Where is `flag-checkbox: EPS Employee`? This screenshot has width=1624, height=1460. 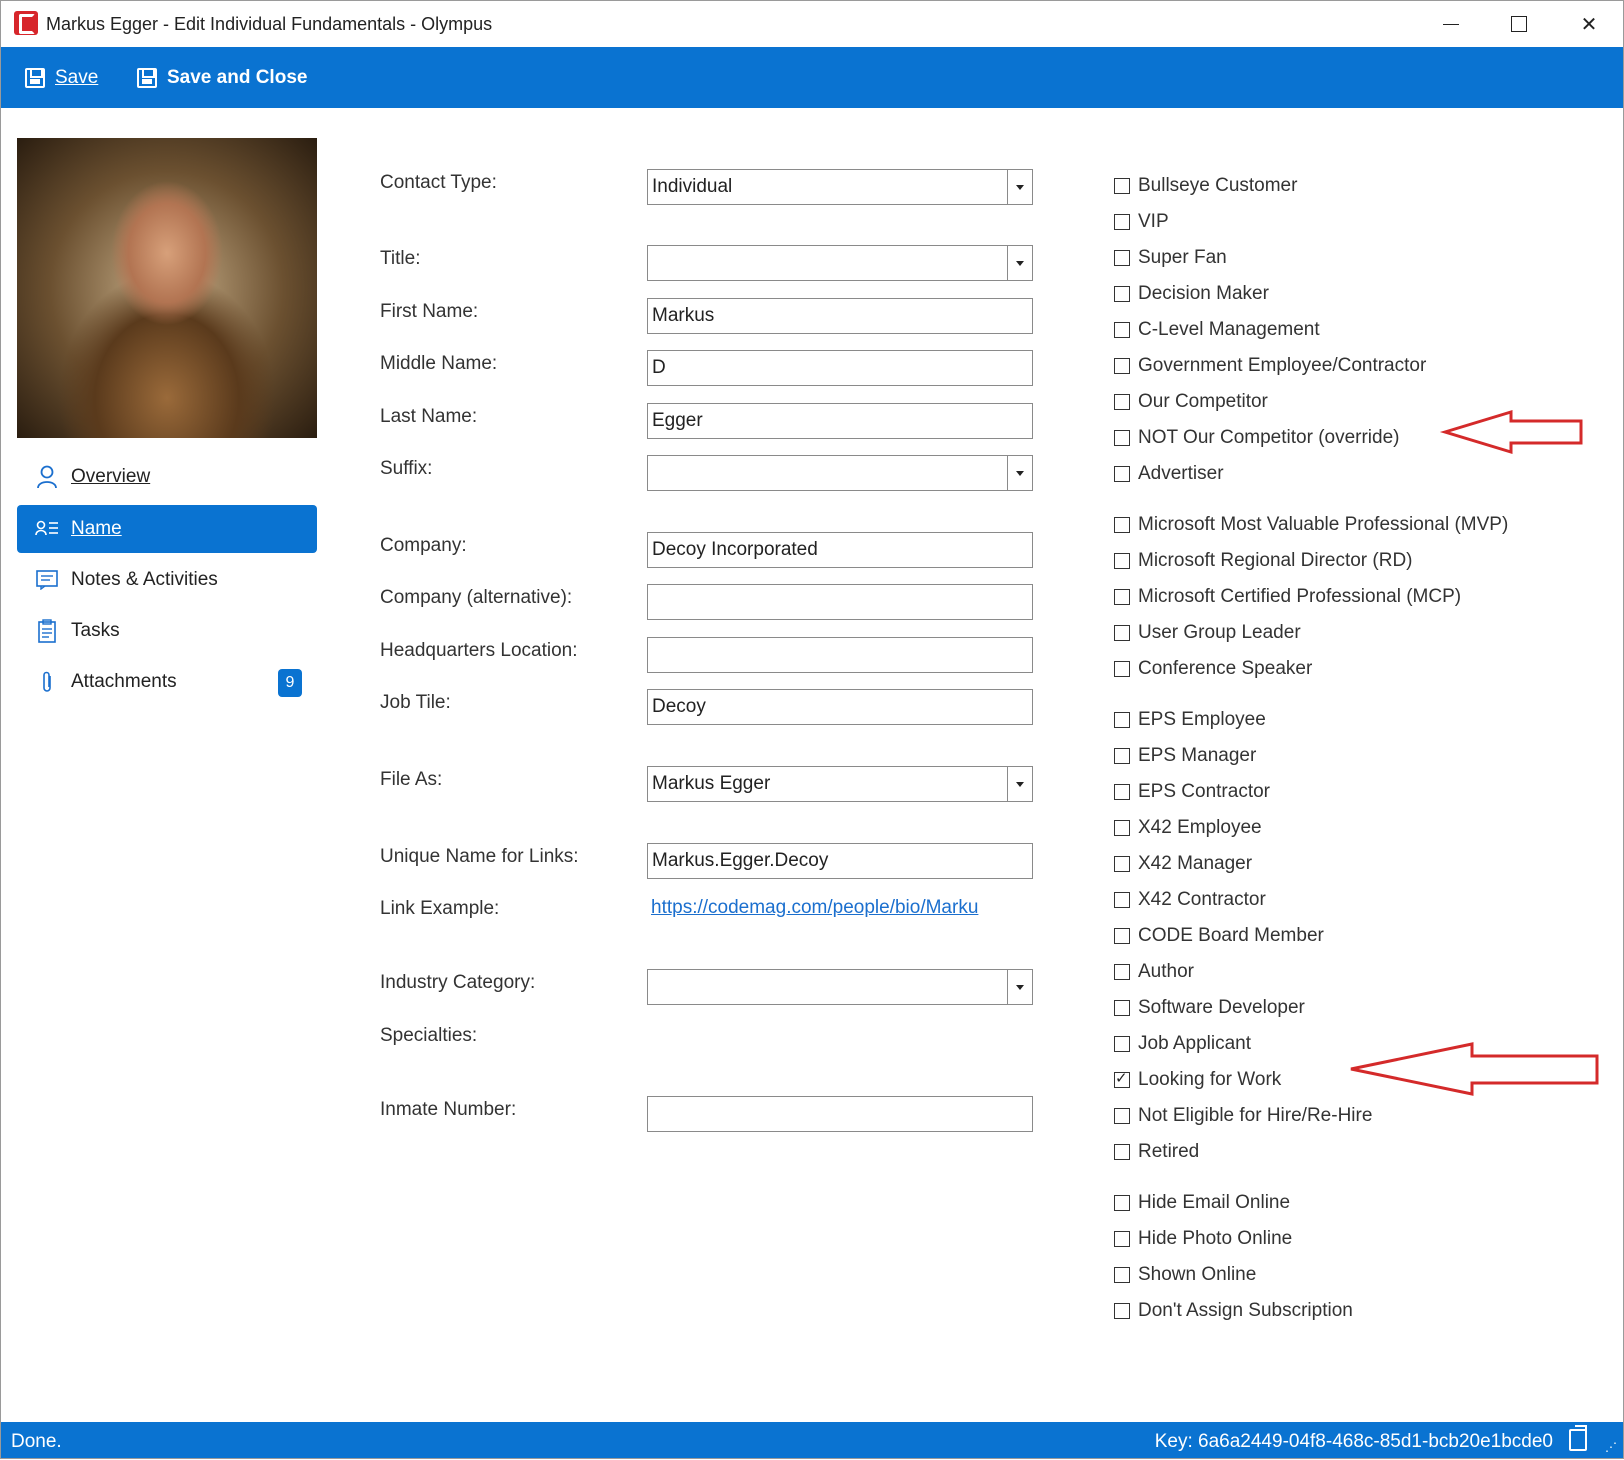 flag-checkbox: EPS Employee is located at coordinates (1190, 720).